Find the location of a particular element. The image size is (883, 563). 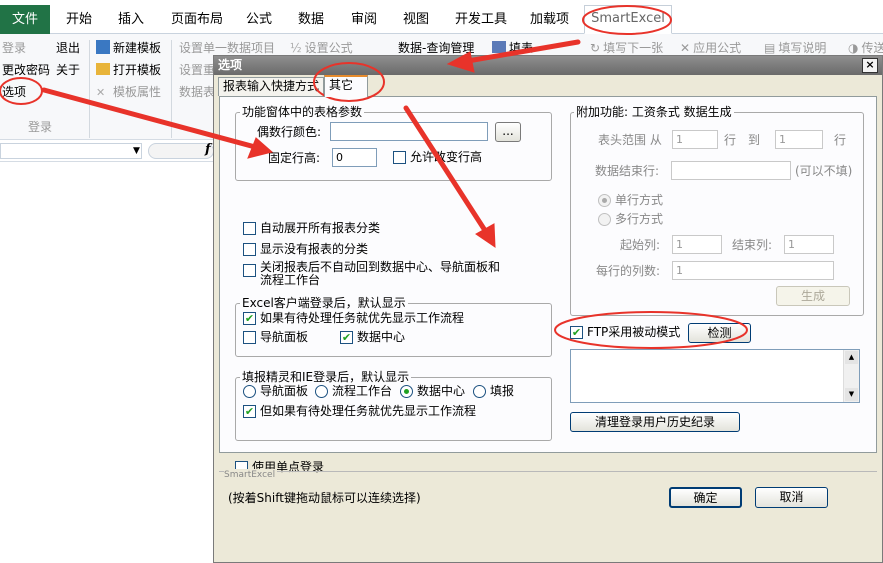

ftp-passive-checkbox: ✔ is located at coordinates (576, 332).